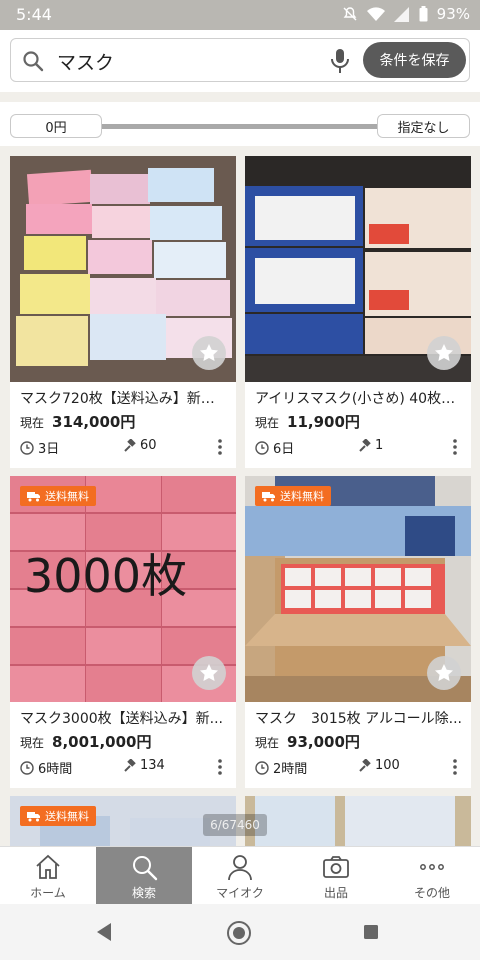  What do you see at coordinates (431, 893) in the screenshot?
I see `nav-label: その他` at bounding box center [431, 893].